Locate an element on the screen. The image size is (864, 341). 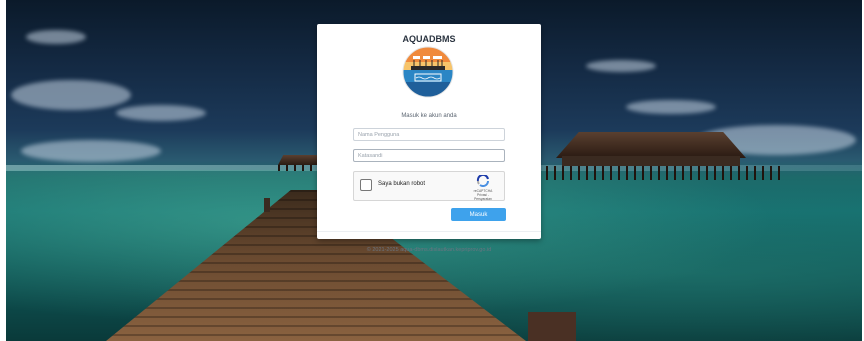
logo-emblem-icon is located at coordinates (428, 72).